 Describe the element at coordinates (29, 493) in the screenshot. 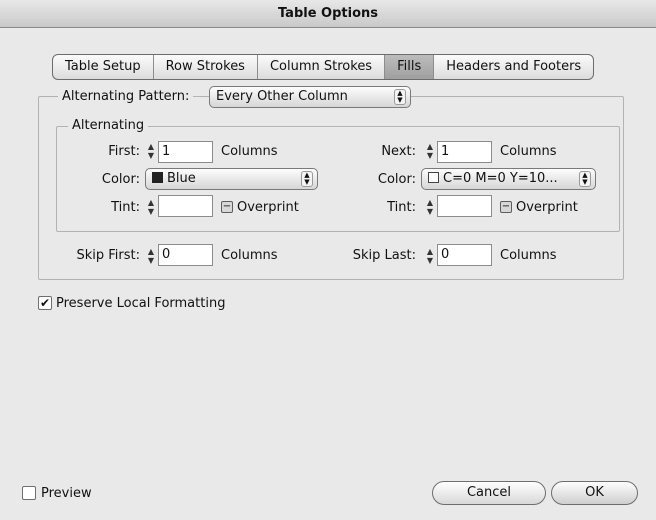

I see `preview-checkbox` at that location.